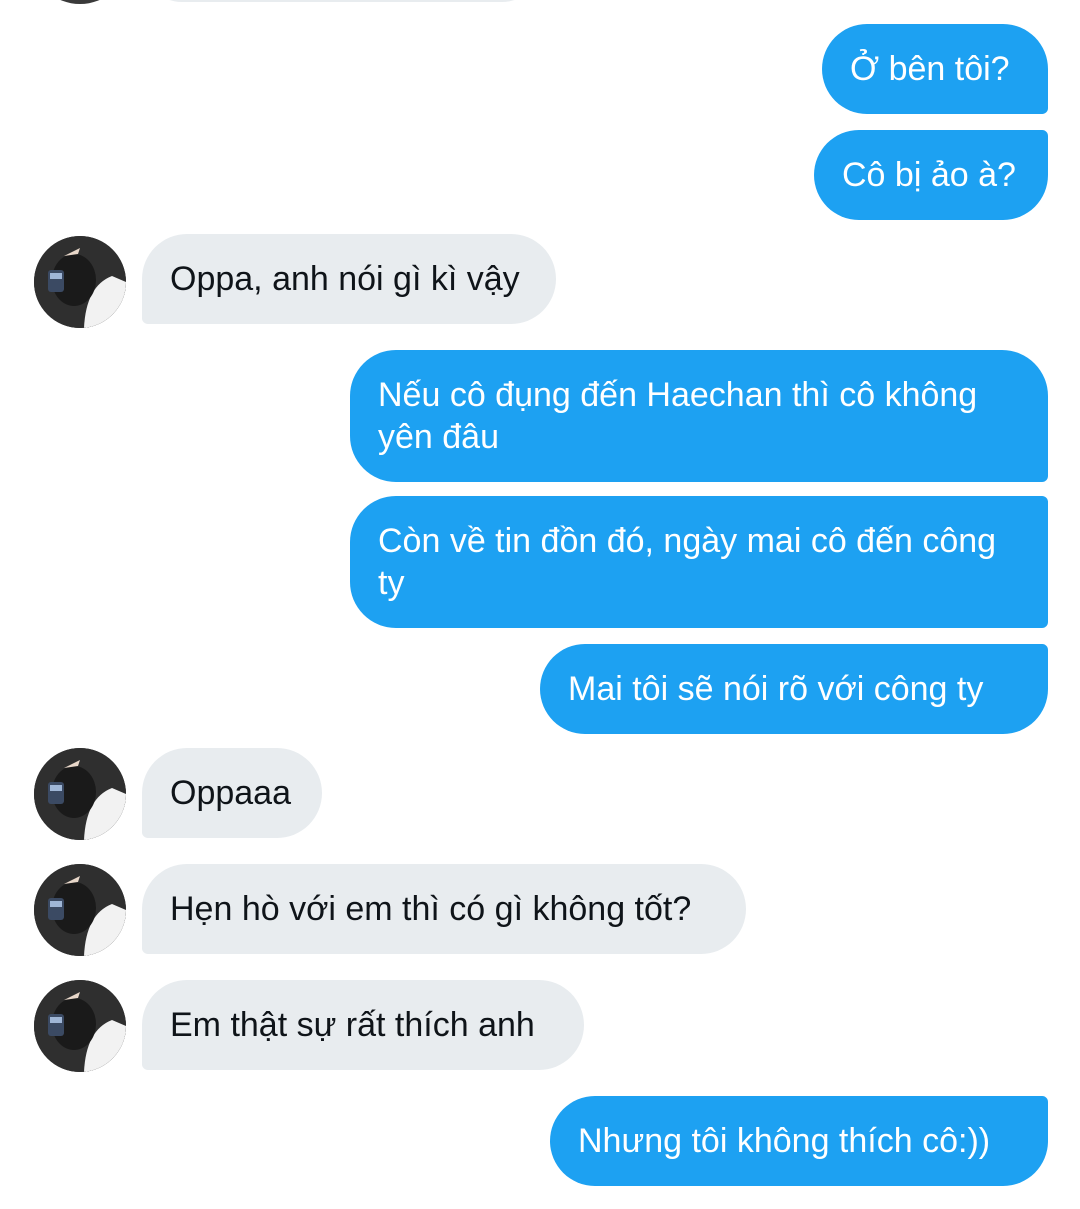 Image resolution: width=1080 pixels, height=1209 pixels. I want to click on received-message-bubble: Oppaaa, so click(232, 793).